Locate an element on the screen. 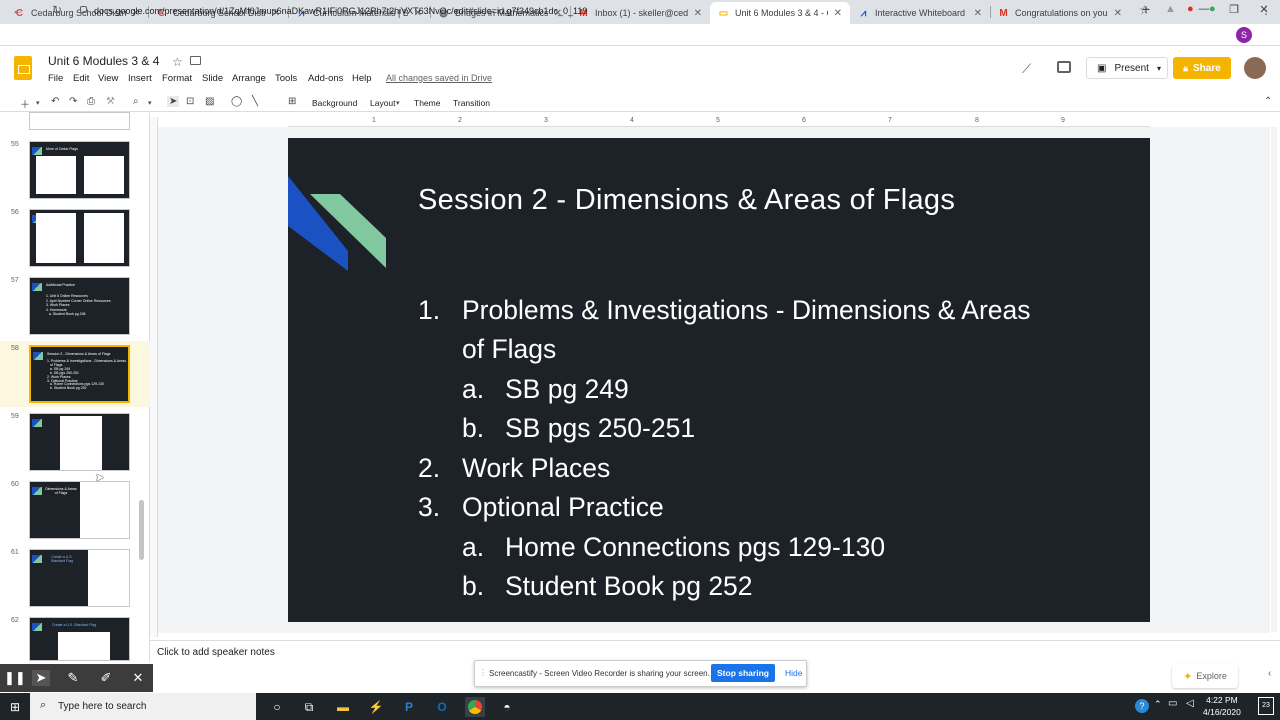 The height and width of the screenshot is (720, 1280). browser-menu-icon: ⋮ is located at coordinates (1266, 10).